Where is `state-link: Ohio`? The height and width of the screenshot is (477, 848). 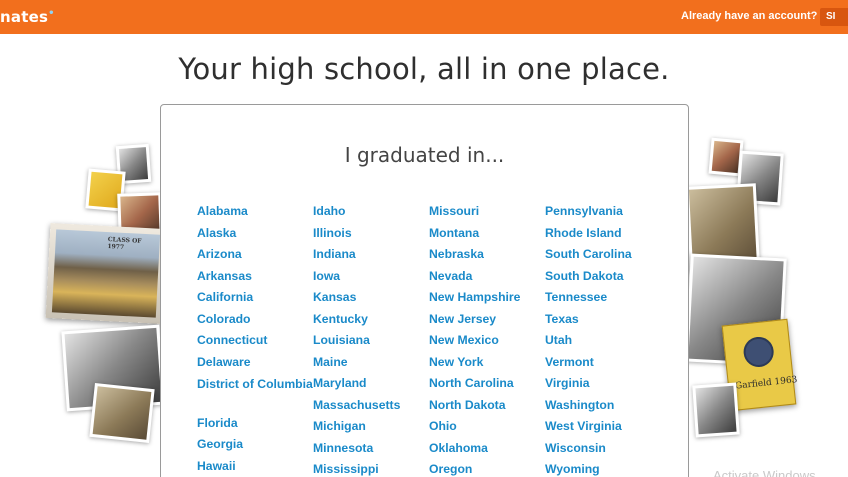
state-link: Ohio is located at coordinates (487, 427).